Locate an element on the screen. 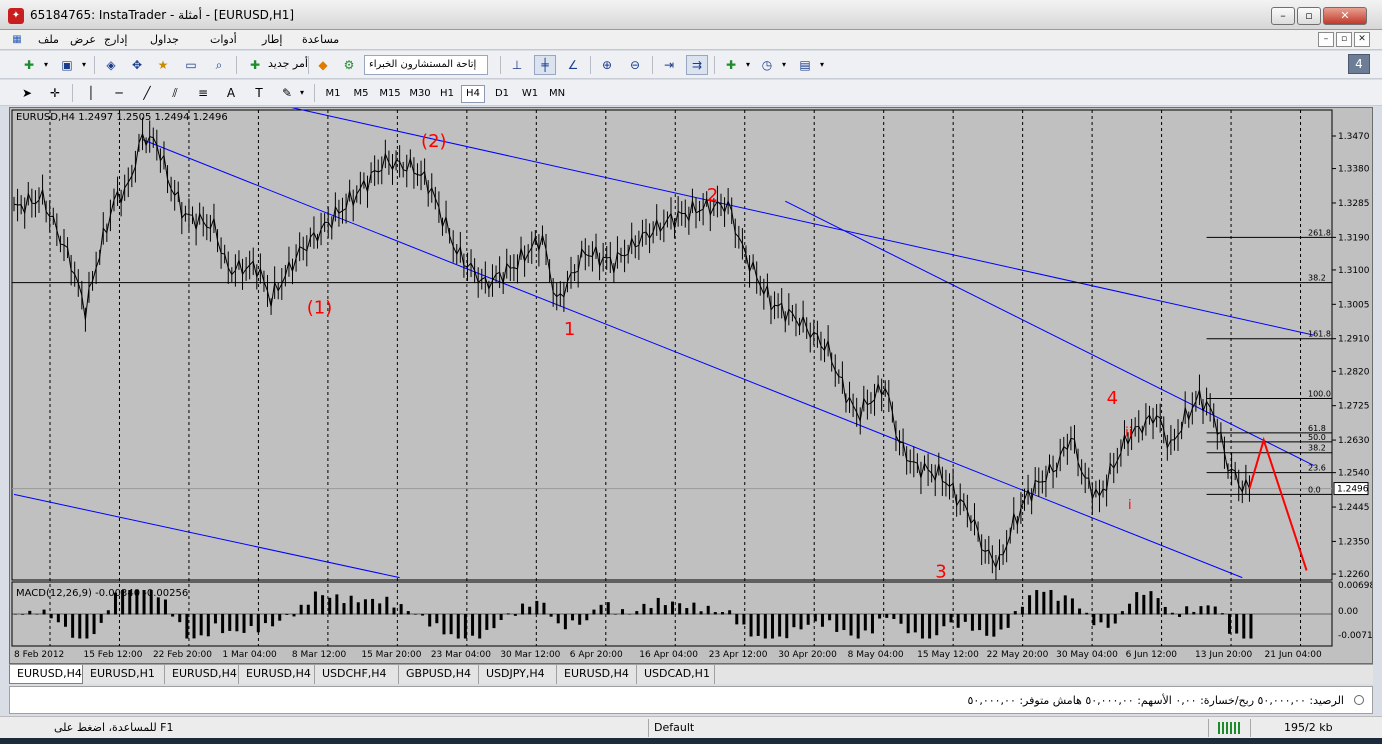 The height and width of the screenshot is (744, 1382). timeframe-mn: MN is located at coordinates (557, 94).